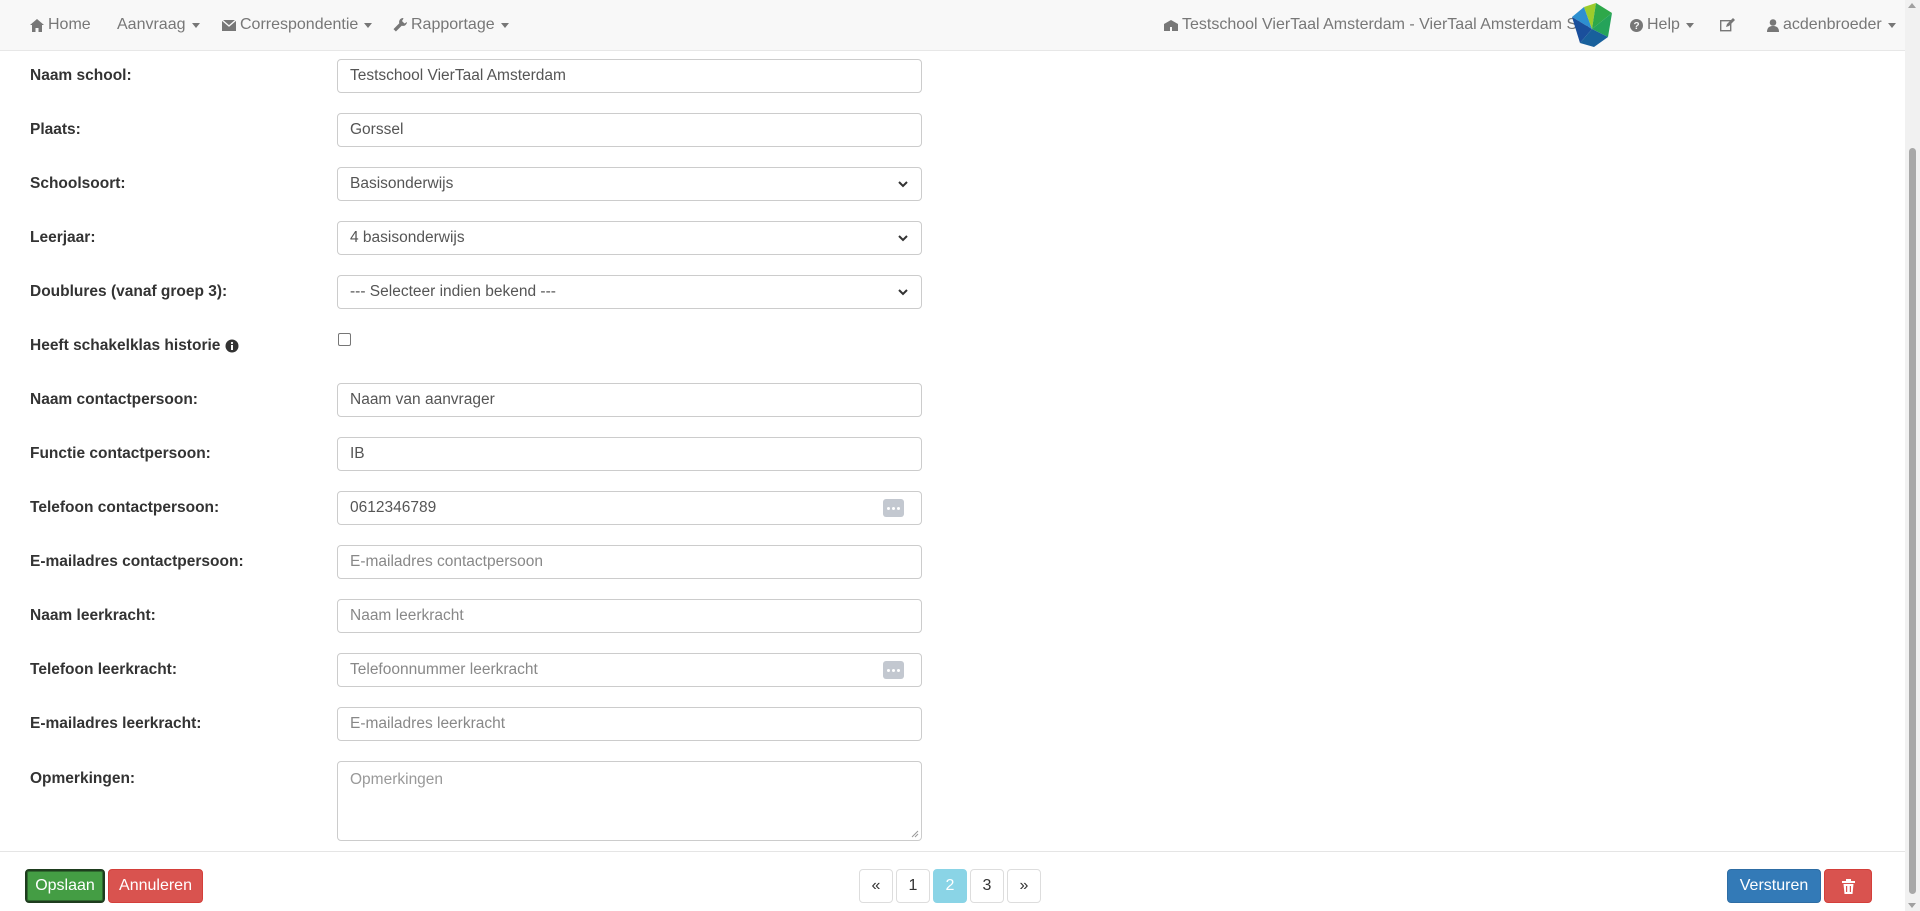 This screenshot has height=911, width=1920. I want to click on email-leerkracht-input: E-mailadres leerkracht, so click(629, 724).